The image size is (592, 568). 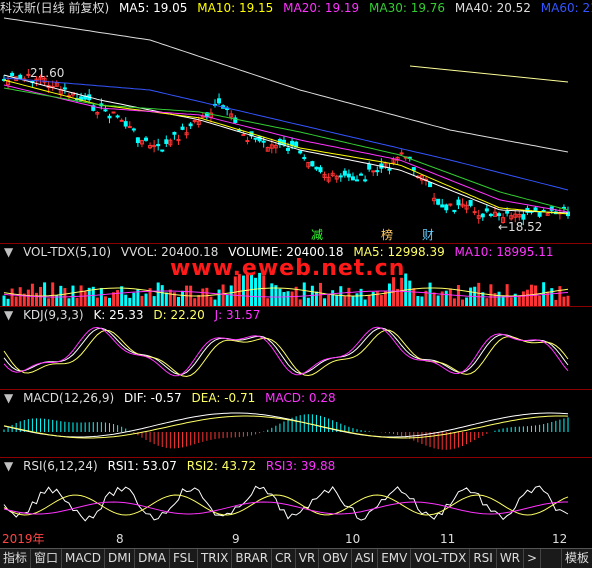 I want to click on tab-dmi: DMI, so click(x=120, y=558).